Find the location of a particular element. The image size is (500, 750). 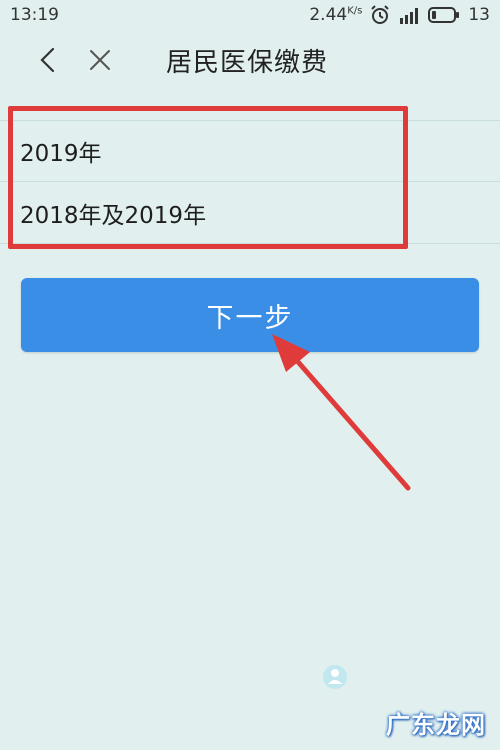

network-speed-unit: K/s is located at coordinates (355, 11).